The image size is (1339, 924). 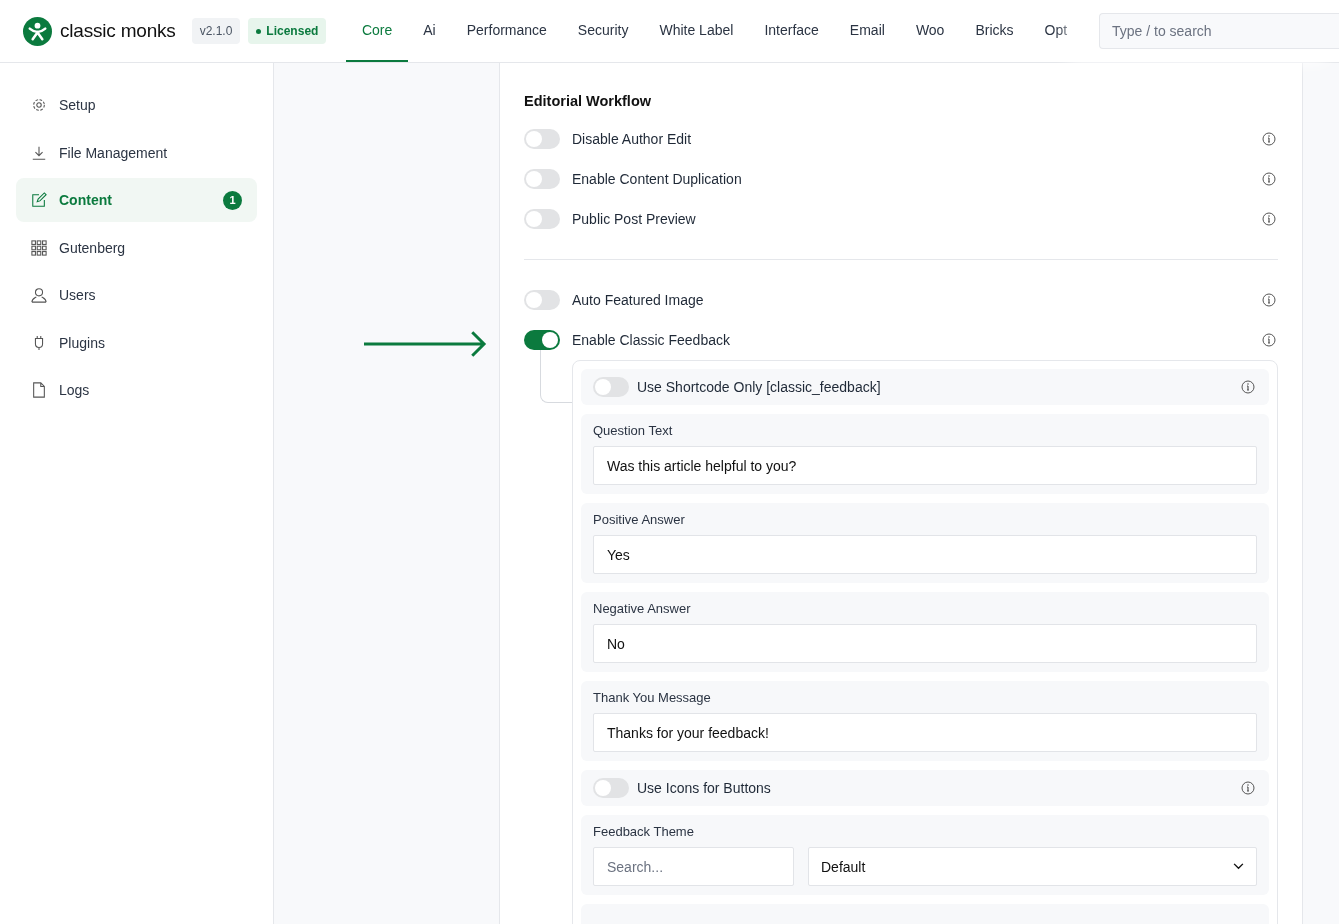 What do you see at coordinates (136, 105) in the screenshot?
I see `sidebar-item: Setup` at bounding box center [136, 105].